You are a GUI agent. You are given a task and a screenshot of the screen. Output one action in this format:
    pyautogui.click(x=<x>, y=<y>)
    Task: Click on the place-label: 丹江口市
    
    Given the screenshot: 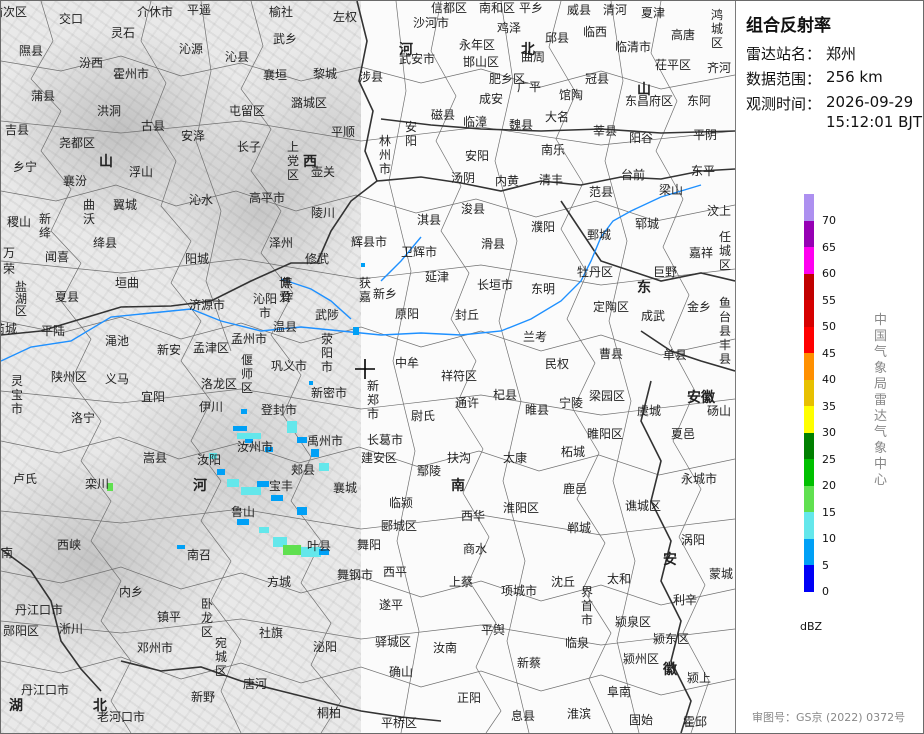 What is the action you would take?
    pyautogui.click(x=45, y=690)
    